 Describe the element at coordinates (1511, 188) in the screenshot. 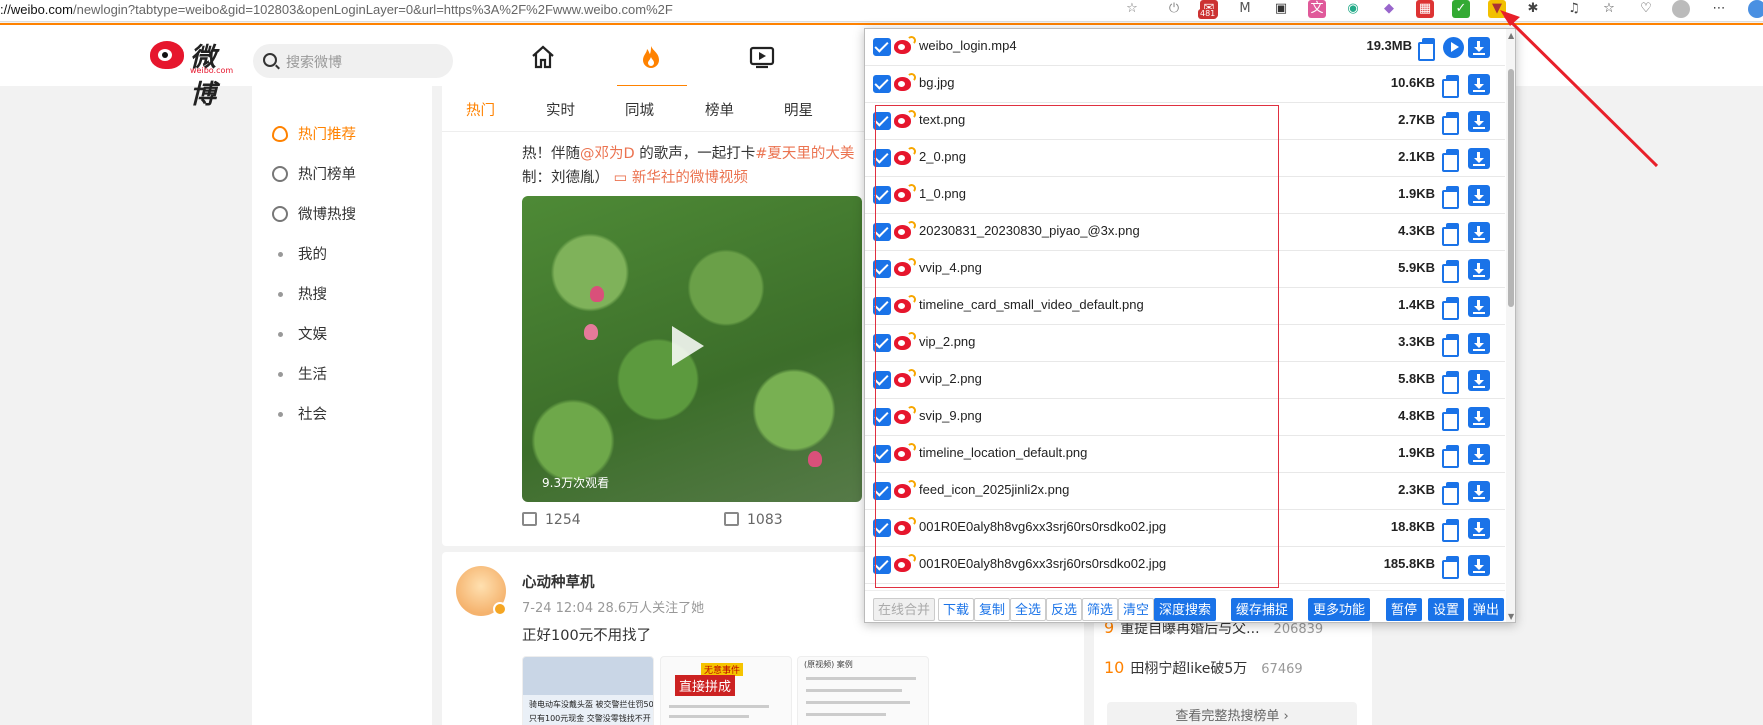

I see `scrollbar-thumb` at that location.